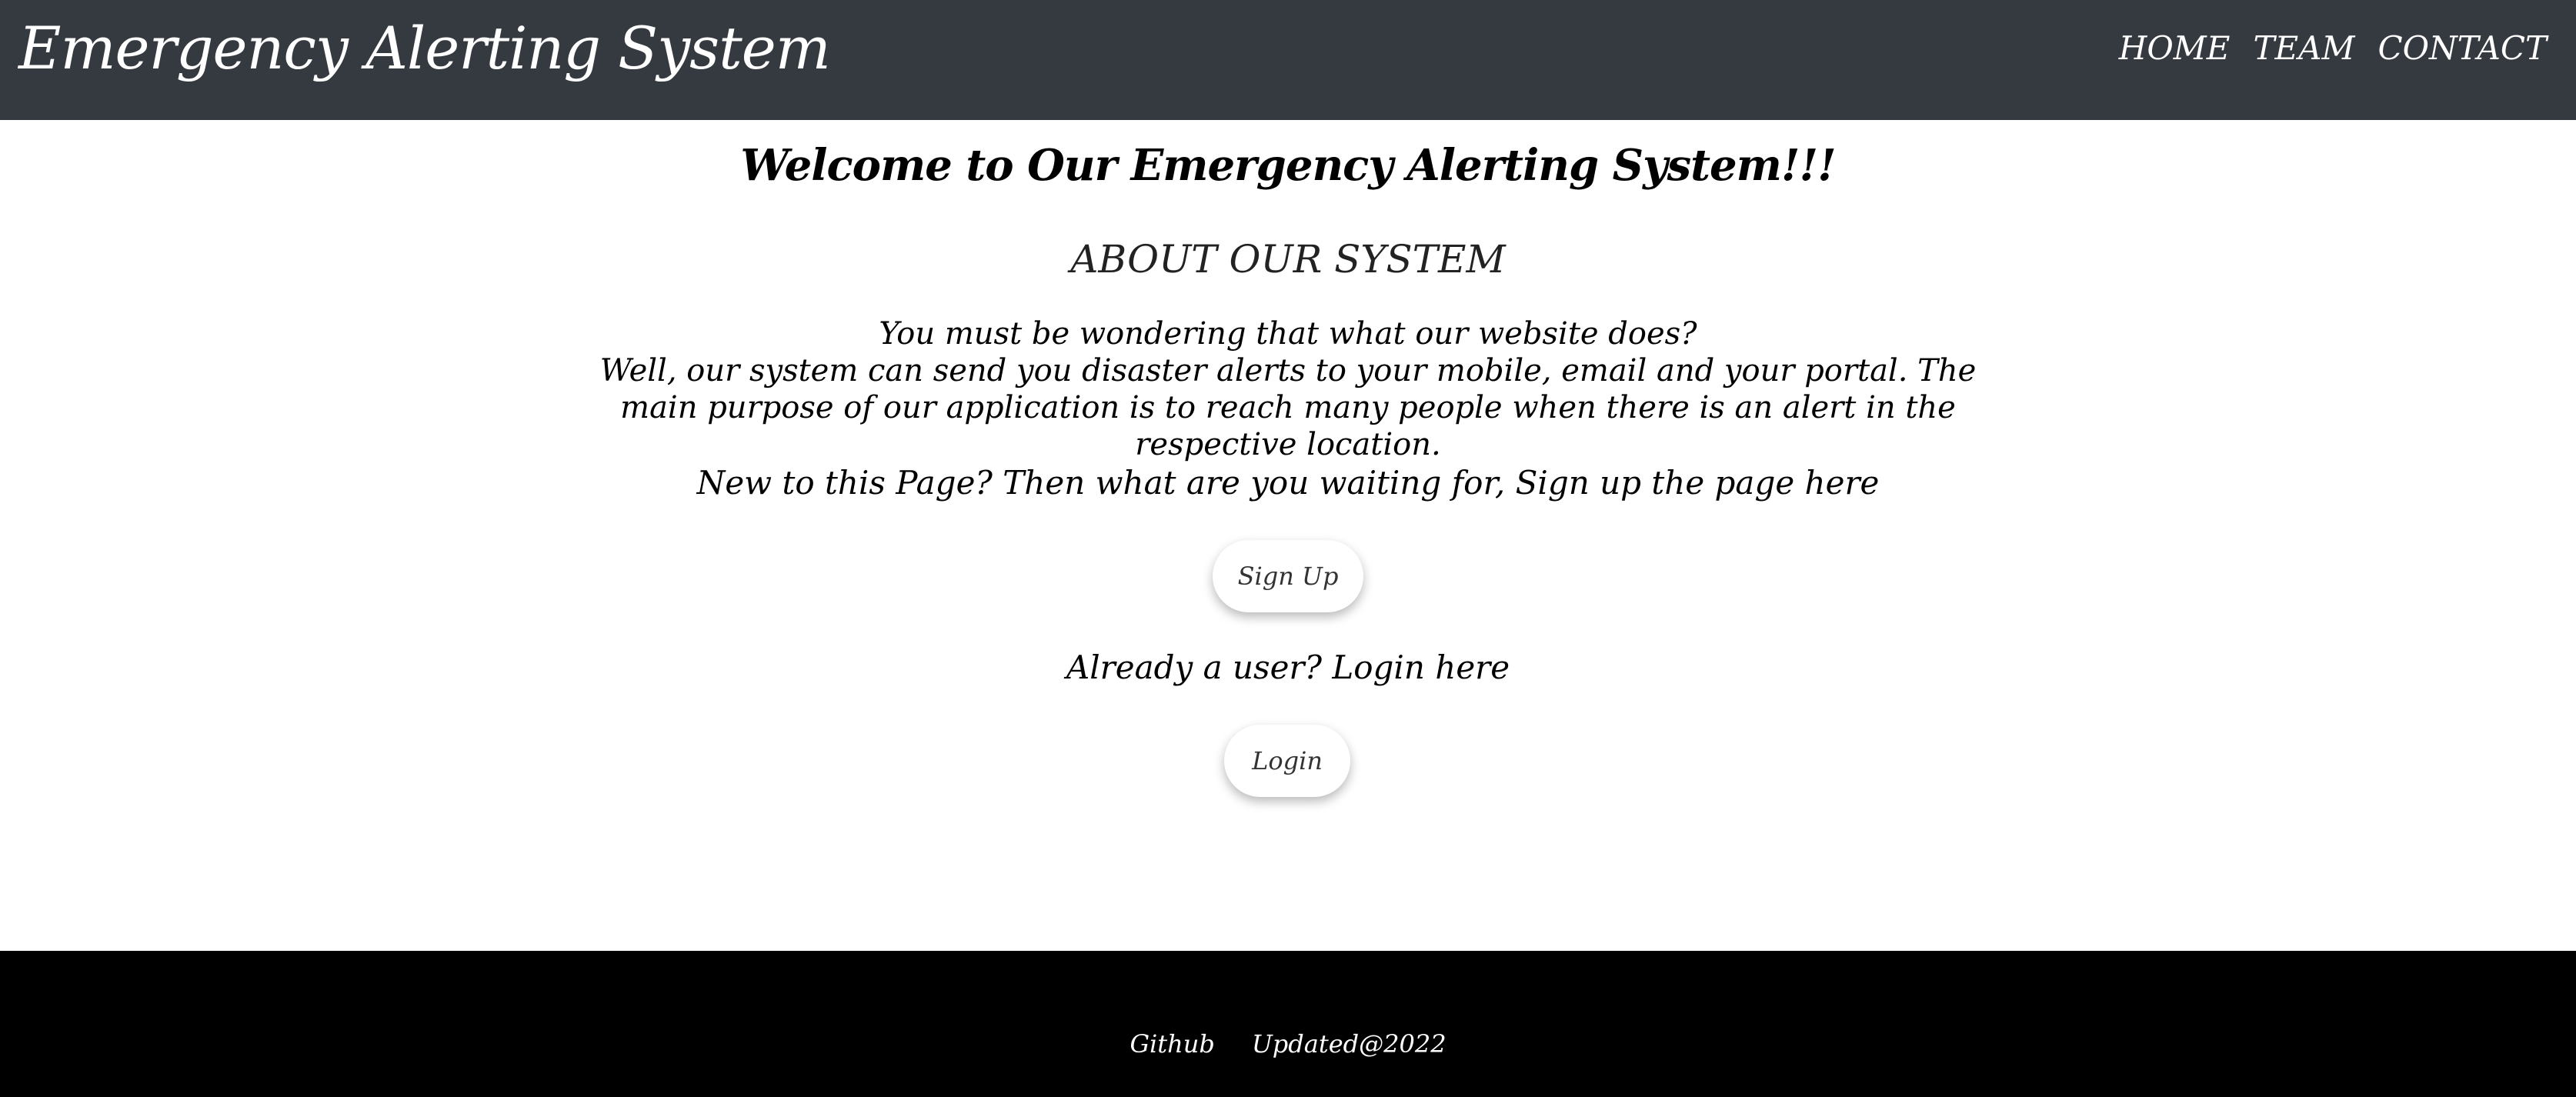 The width and height of the screenshot is (2576, 1097). I want to click on nav-links: HOME TEAM CONTACT, so click(2333, 48).